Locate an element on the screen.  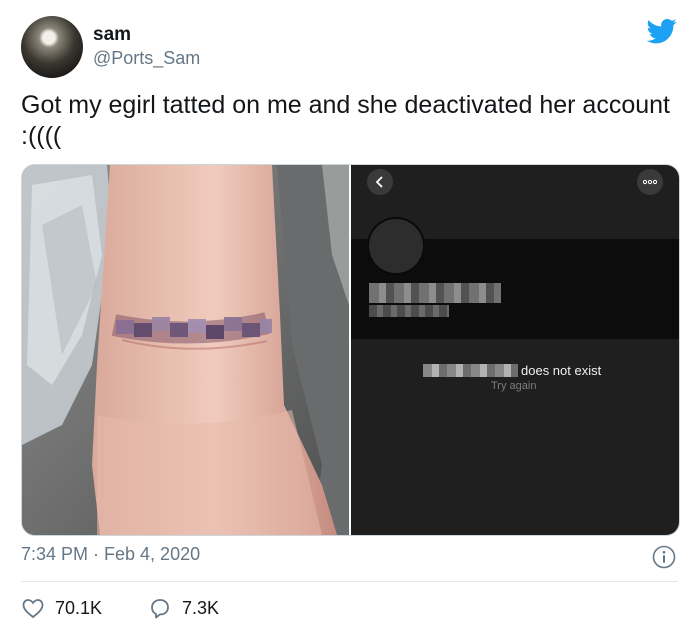
like-action: 70.1K is located at coordinates (61, 608).